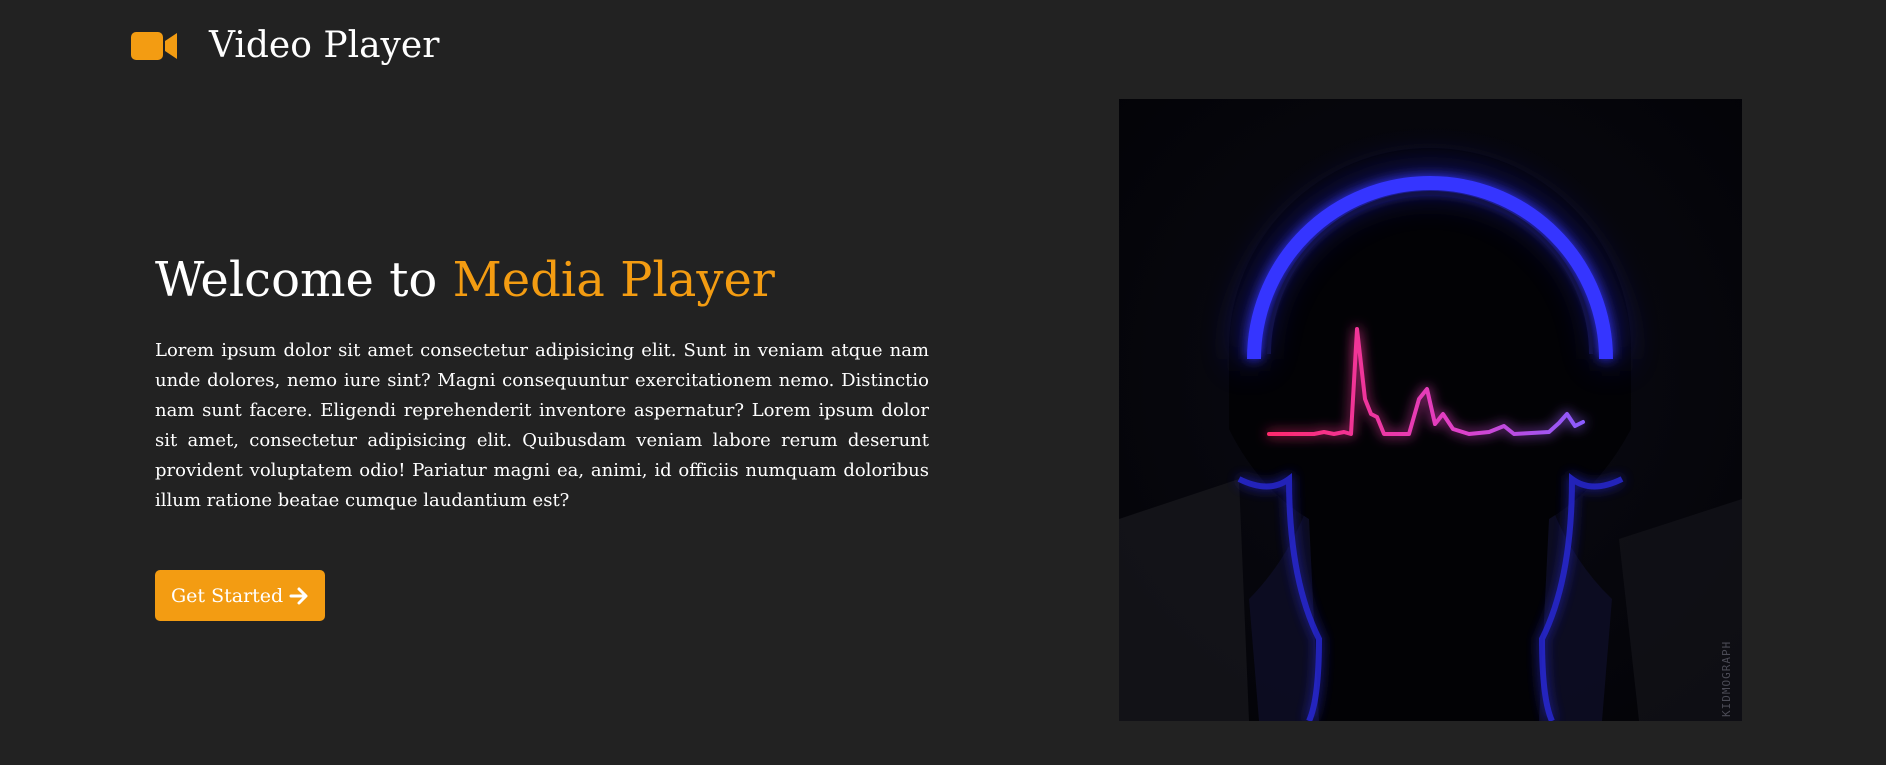  Describe the element at coordinates (227, 595) in the screenshot. I see `get-started-label: Get Started` at that location.